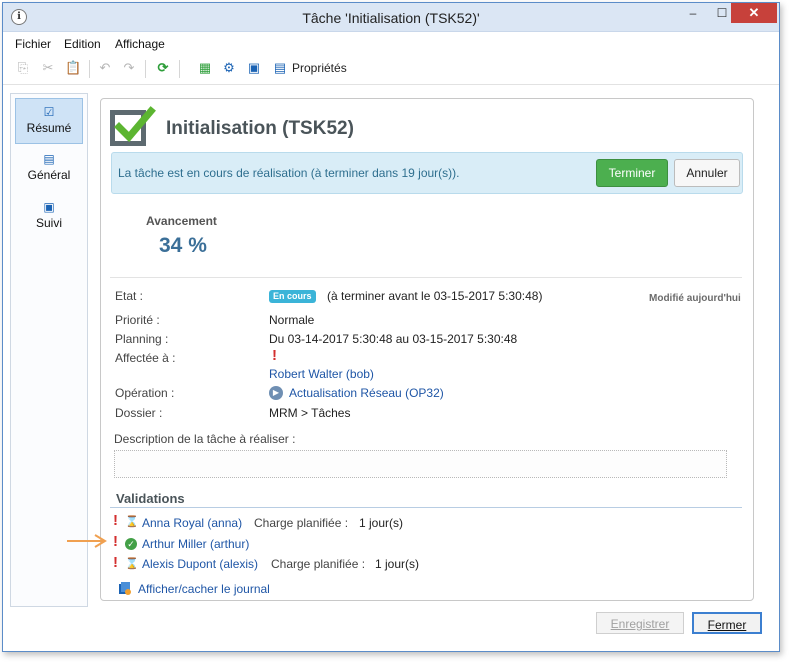 The height and width of the screenshot is (668, 811). What do you see at coordinates (49, 175) in the screenshot?
I see `sidebar-item-label: Général` at bounding box center [49, 175].